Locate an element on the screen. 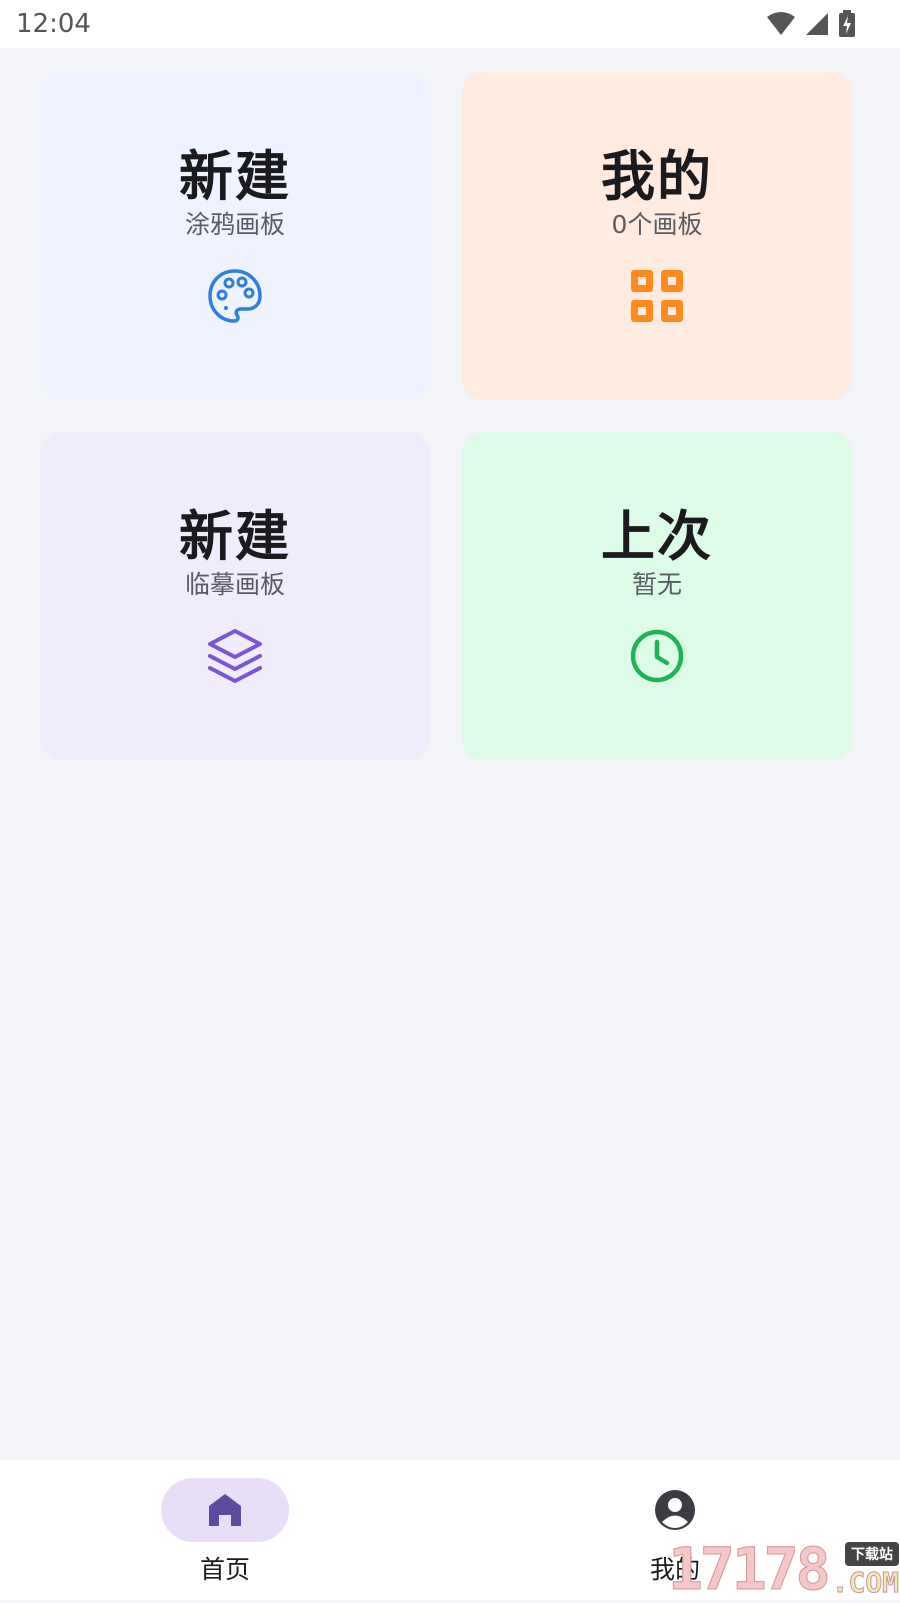 The height and width of the screenshot is (1603, 900). watermark-number: 17178 is located at coordinates (750, 1569).